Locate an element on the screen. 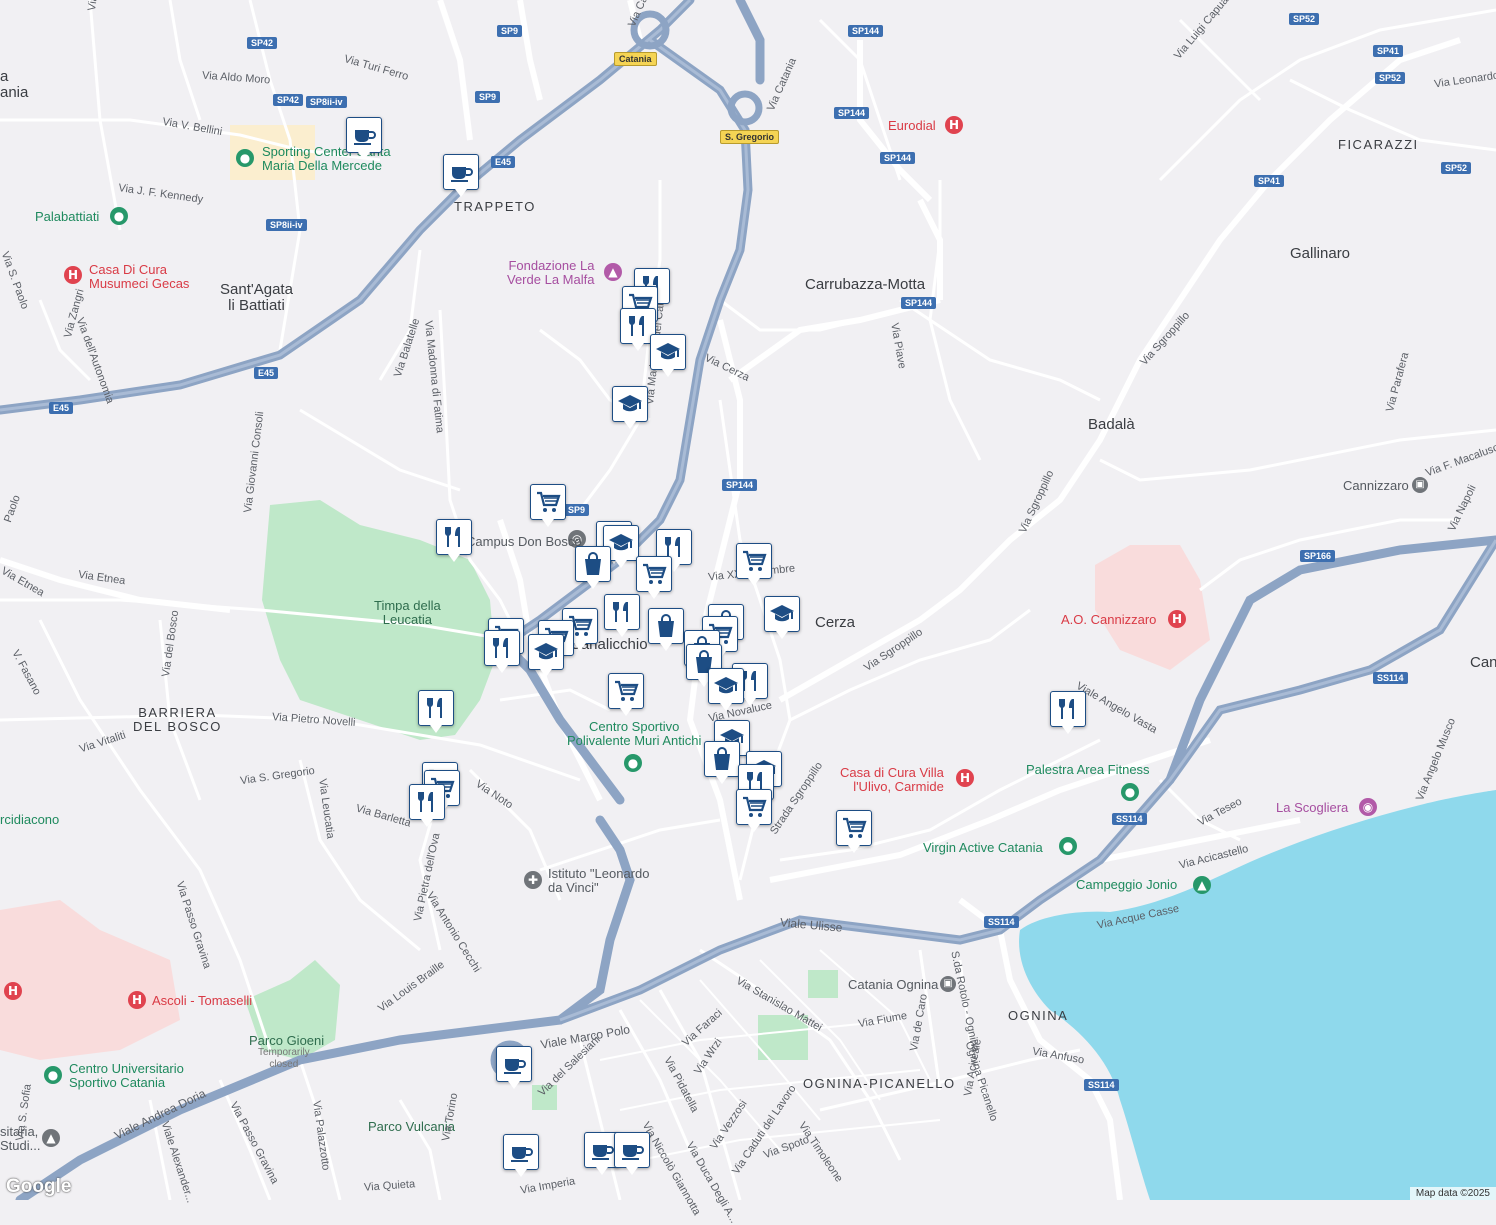  attraction-icon: ◉ is located at coordinates (1368, 807).